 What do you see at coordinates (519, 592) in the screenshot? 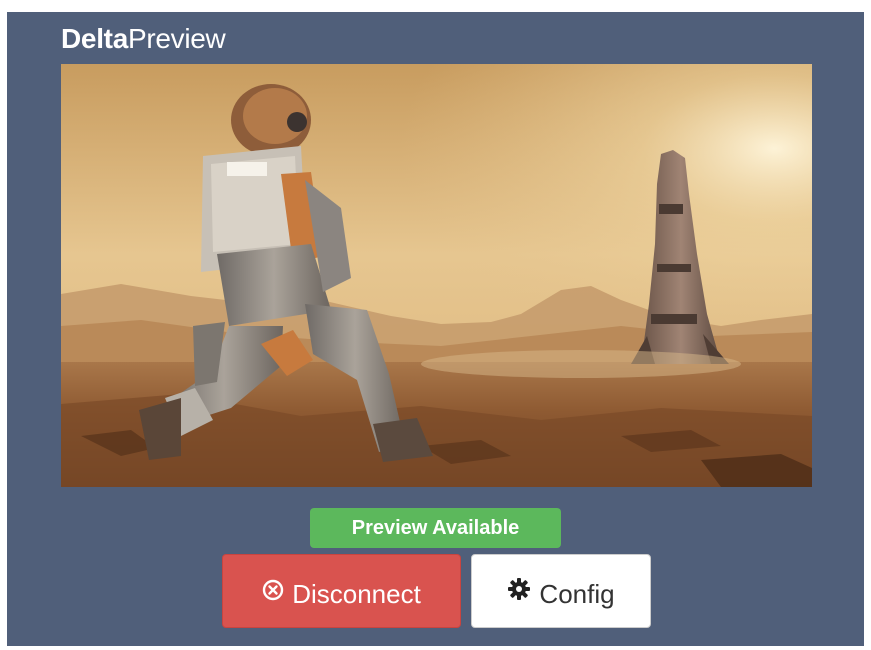
I see `gear-icon` at bounding box center [519, 592].